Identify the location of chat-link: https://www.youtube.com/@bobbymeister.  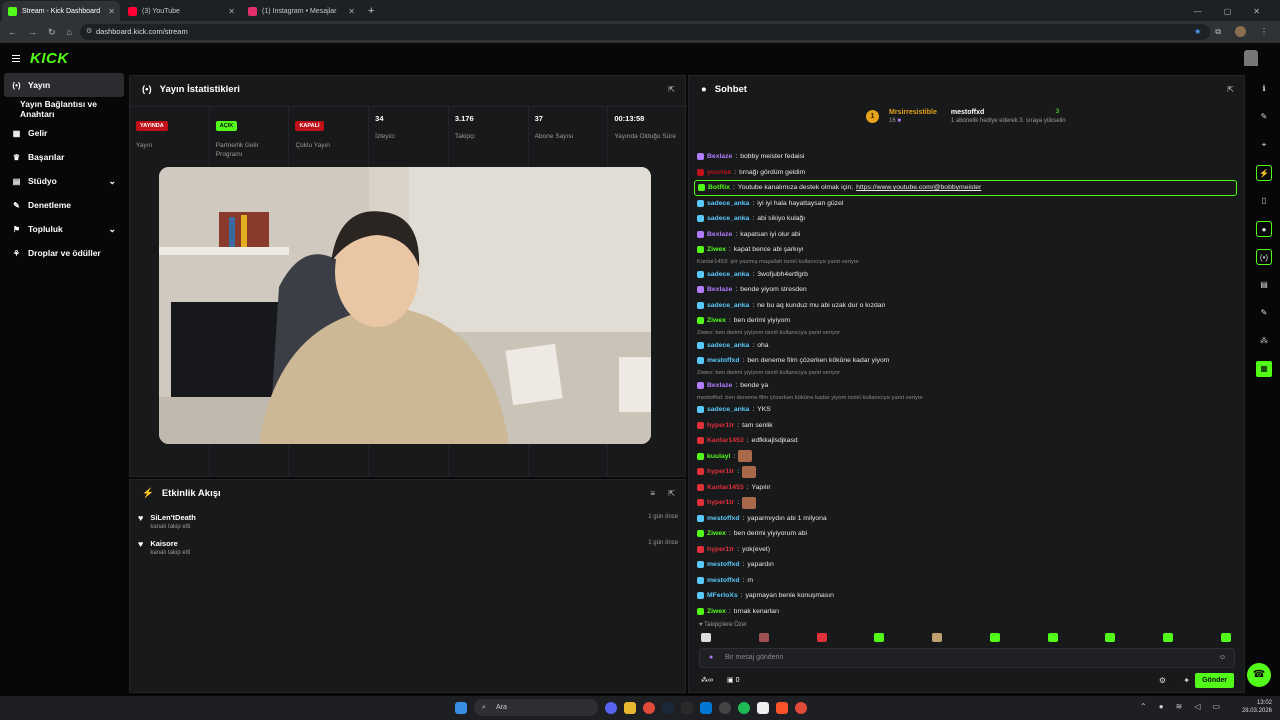
(918, 187).